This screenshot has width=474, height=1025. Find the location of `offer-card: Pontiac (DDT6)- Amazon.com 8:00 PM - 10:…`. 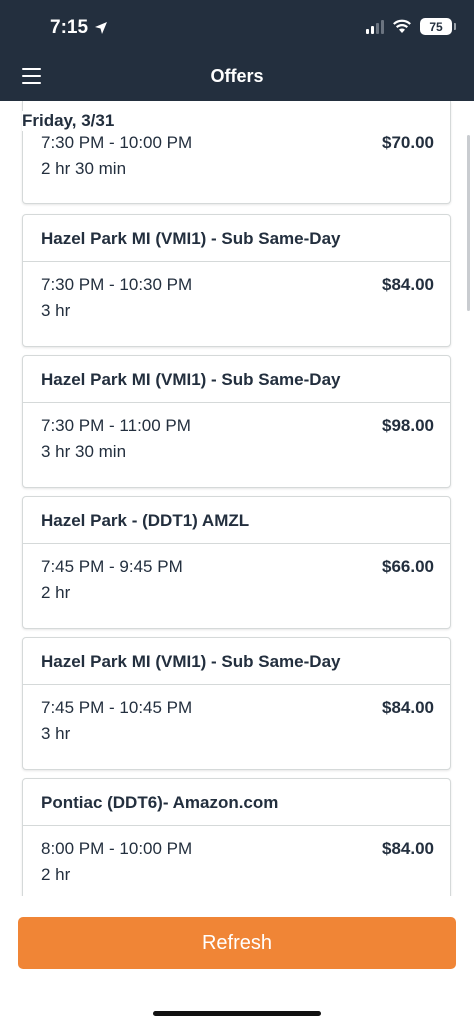

offer-card: Pontiac (DDT6)- Amazon.com 8:00 PM - 10:… is located at coordinates (236, 837).